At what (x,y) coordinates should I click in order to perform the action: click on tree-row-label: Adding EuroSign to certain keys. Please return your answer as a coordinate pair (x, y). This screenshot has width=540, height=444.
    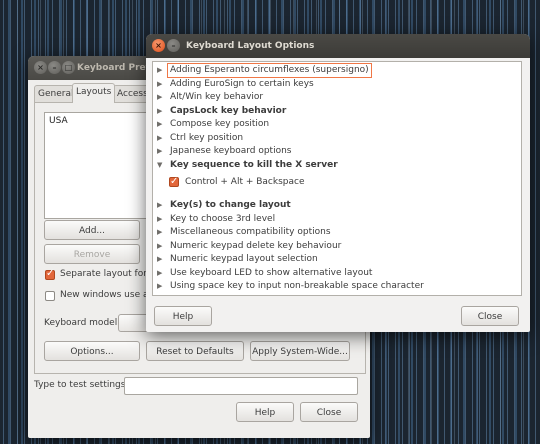
    Looking at the image, I should click on (242, 83).